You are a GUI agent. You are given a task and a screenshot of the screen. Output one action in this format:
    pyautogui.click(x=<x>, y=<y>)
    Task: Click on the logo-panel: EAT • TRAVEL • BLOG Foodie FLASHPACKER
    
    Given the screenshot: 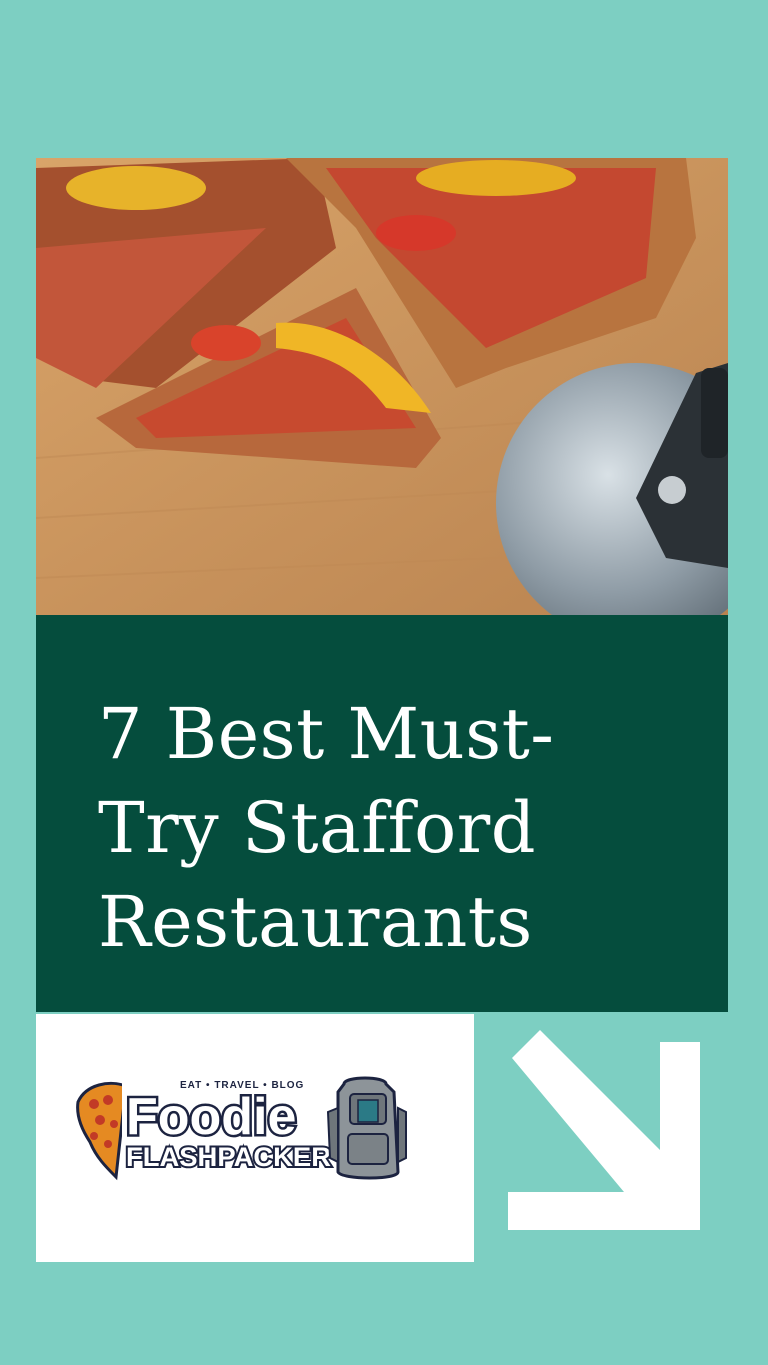 What is the action you would take?
    pyautogui.click(x=255, y=1138)
    